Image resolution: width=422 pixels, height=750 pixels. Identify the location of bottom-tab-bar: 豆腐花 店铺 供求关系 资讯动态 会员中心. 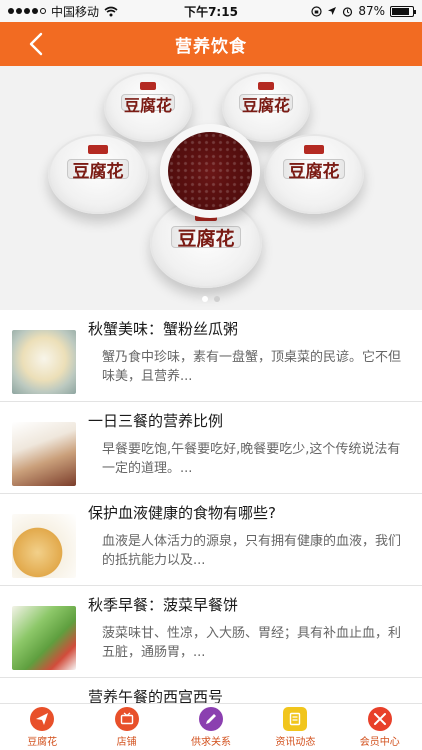
(211, 726).